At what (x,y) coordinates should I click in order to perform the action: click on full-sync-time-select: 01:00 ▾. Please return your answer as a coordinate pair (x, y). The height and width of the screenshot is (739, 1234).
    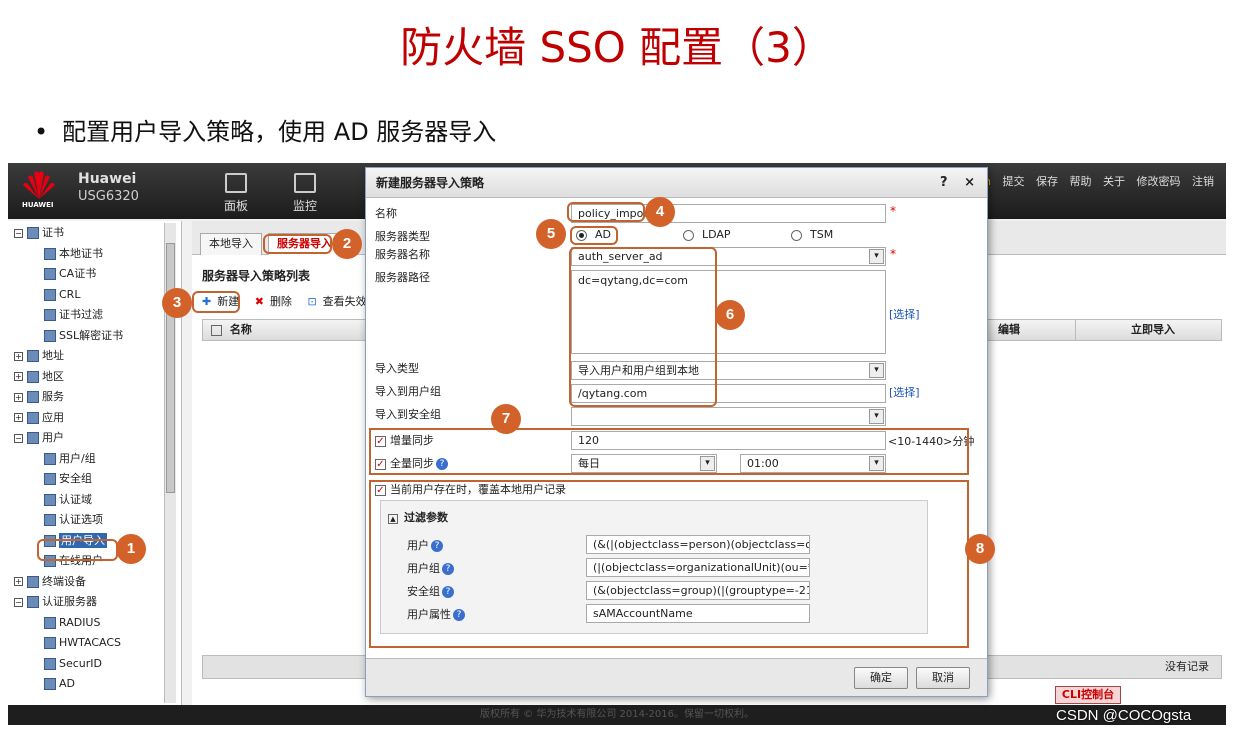
    Looking at the image, I should click on (813, 463).